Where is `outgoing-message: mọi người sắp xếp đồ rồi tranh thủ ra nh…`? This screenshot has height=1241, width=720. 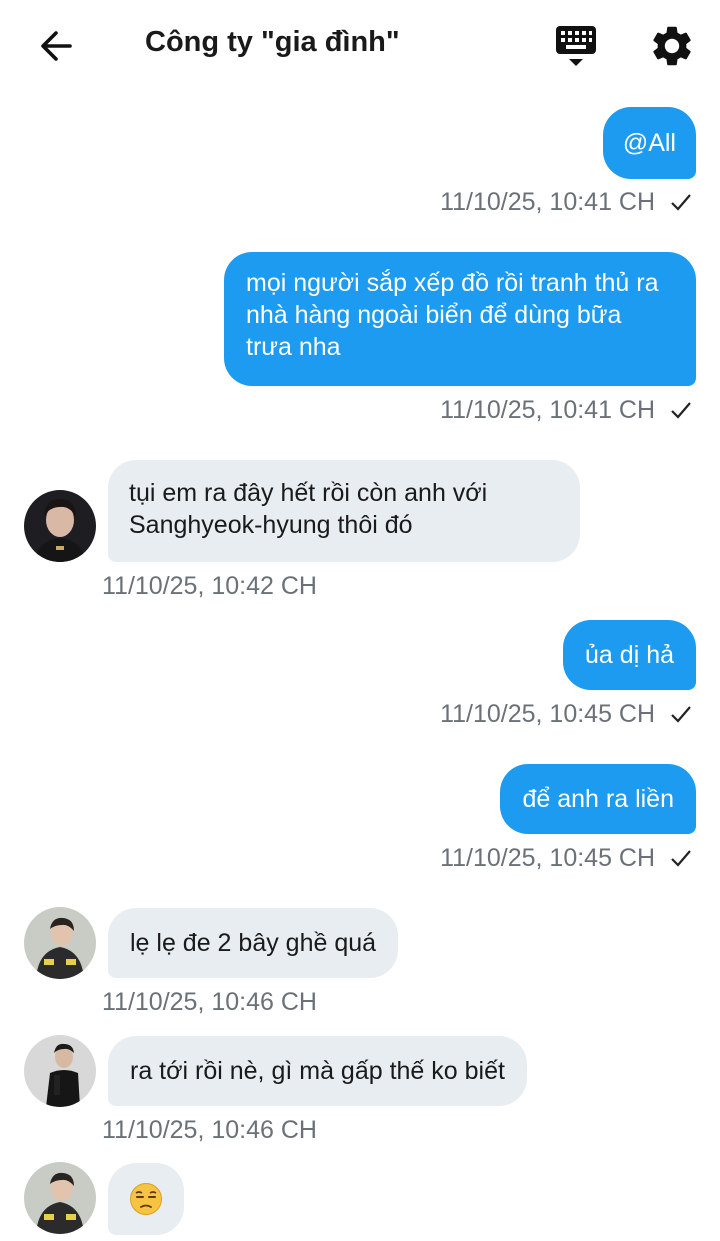
outgoing-message: mọi người sắp xếp đồ rồi tranh thủ ra nh… is located at coordinates (460, 319).